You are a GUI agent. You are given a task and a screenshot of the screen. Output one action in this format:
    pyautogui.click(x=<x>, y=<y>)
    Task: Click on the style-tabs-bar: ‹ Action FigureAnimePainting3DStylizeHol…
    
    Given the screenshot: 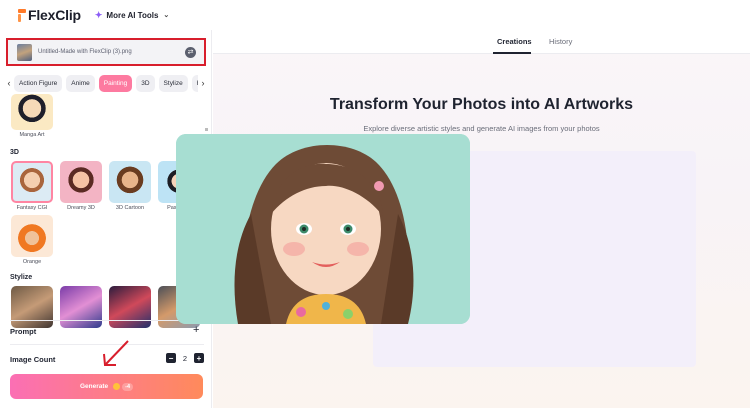 What is the action you would take?
    pyautogui.click(x=106, y=83)
    